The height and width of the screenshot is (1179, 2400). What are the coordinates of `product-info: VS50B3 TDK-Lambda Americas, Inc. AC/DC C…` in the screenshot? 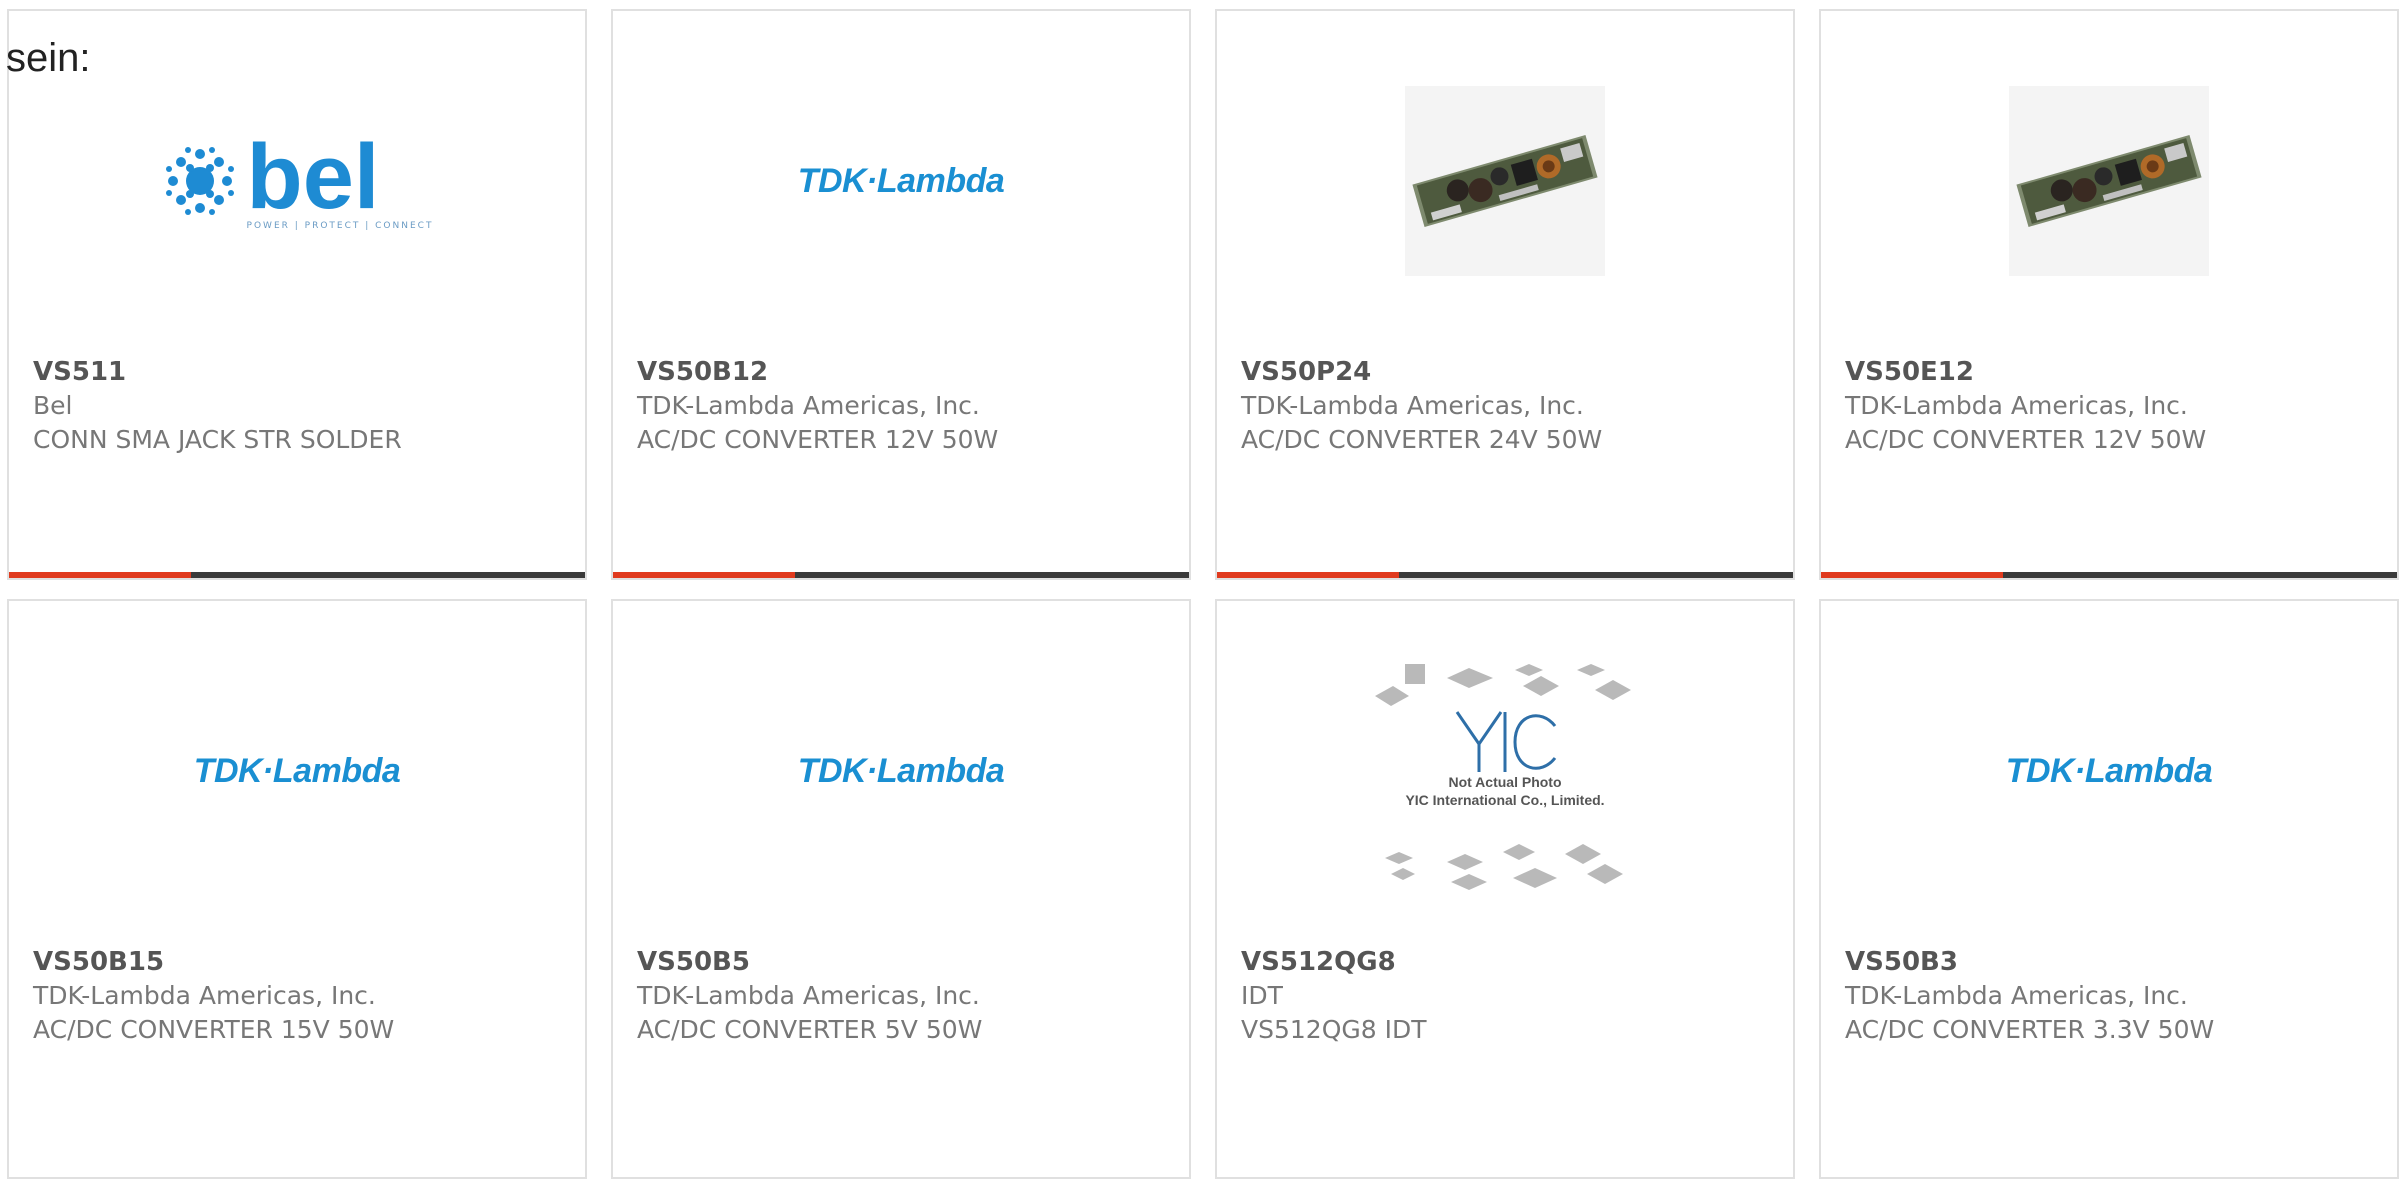 It's located at (2113, 996).